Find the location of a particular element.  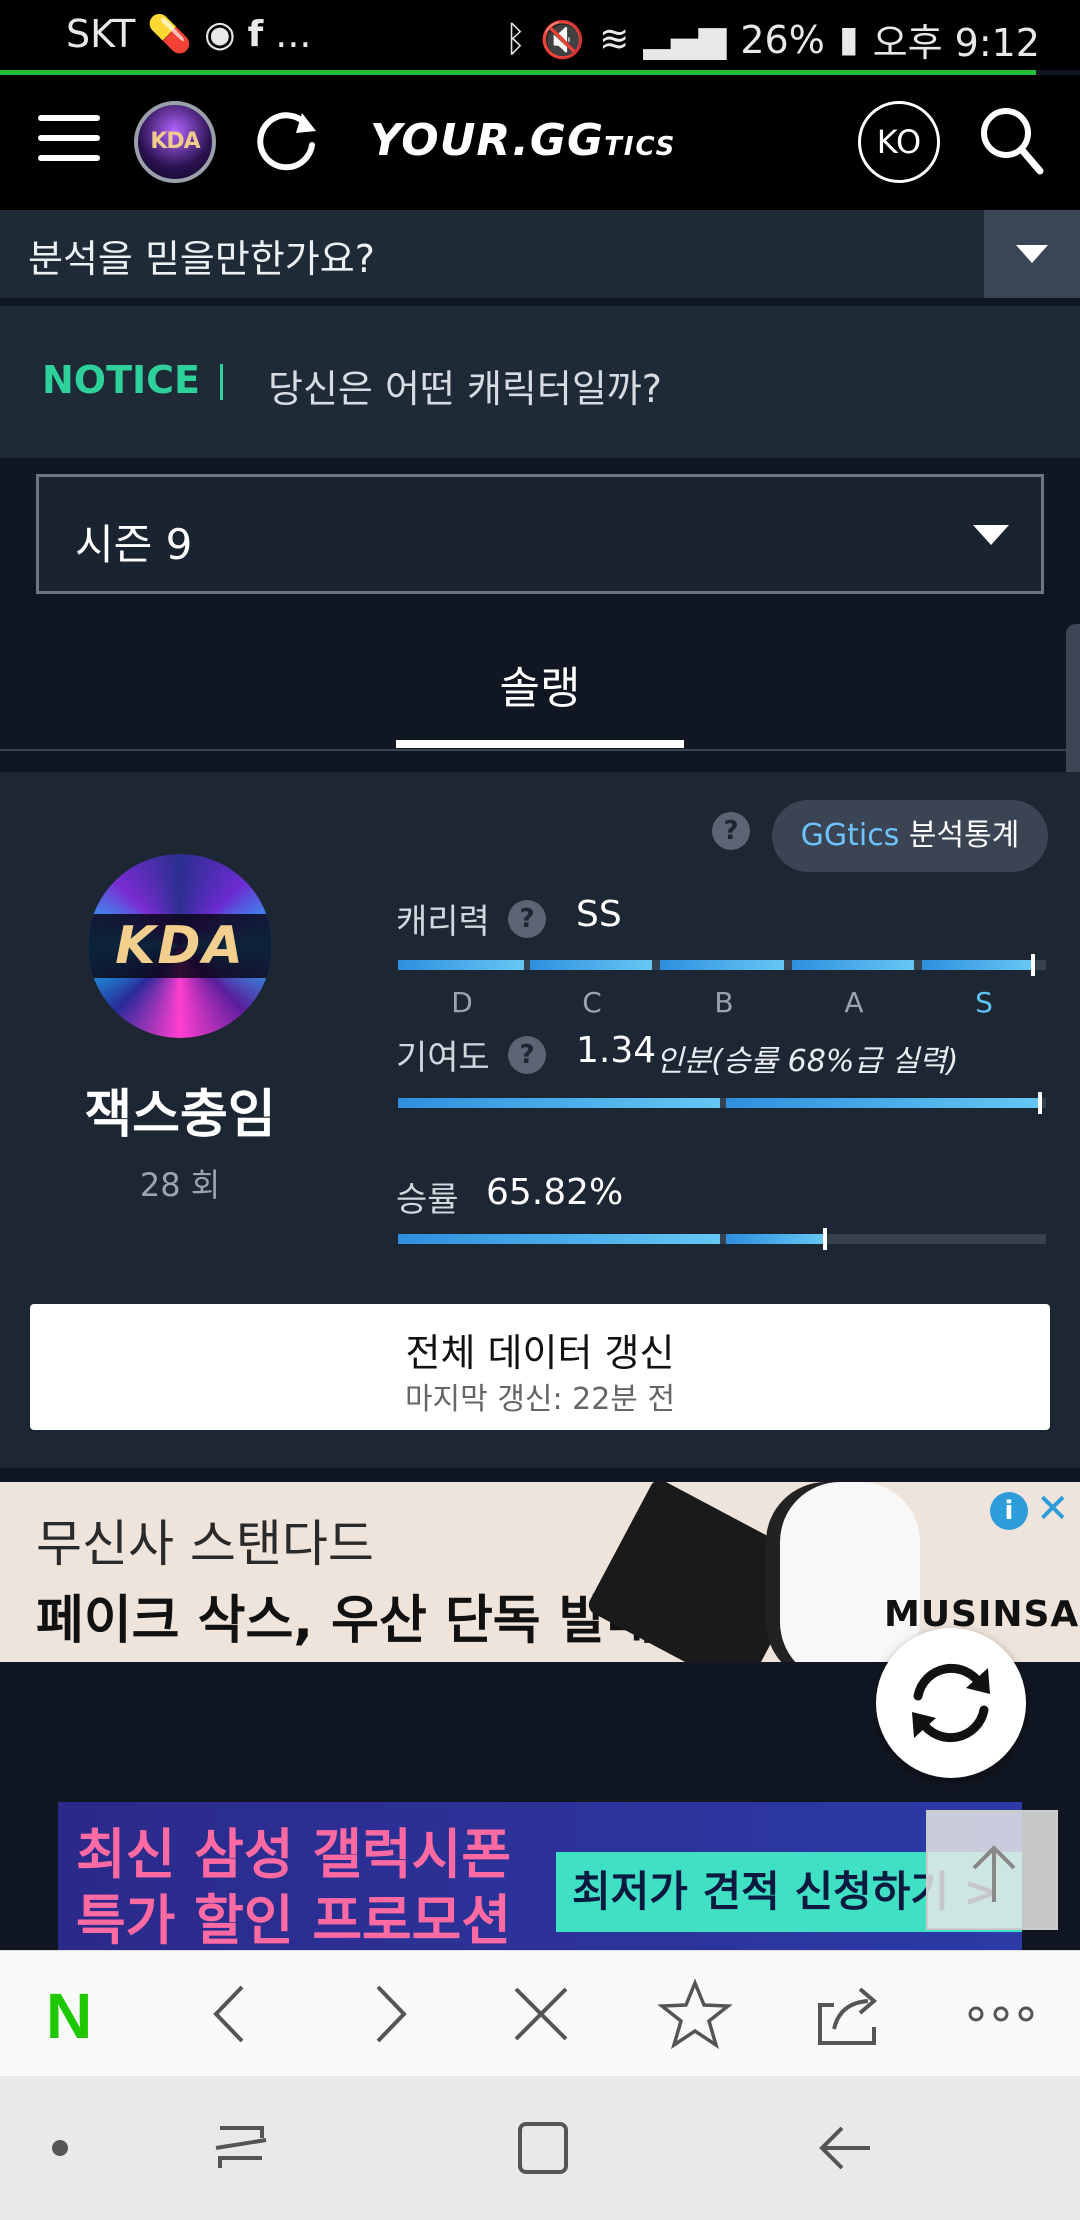

language-button: KO is located at coordinates (899, 142).